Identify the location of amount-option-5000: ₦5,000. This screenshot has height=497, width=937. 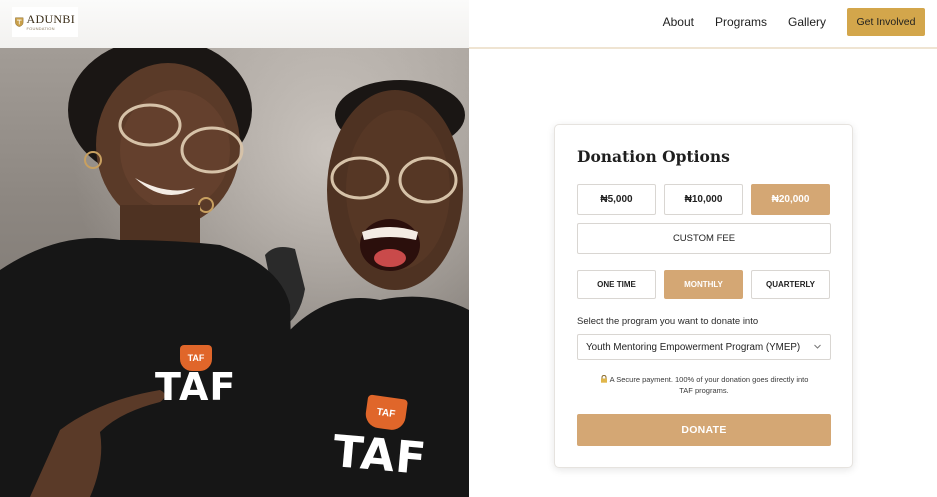
(616, 199).